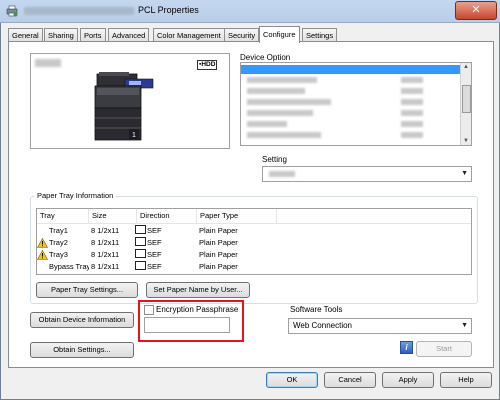 The image size is (500, 400). I want to click on tab-settings: Settings, so click(320, 35).